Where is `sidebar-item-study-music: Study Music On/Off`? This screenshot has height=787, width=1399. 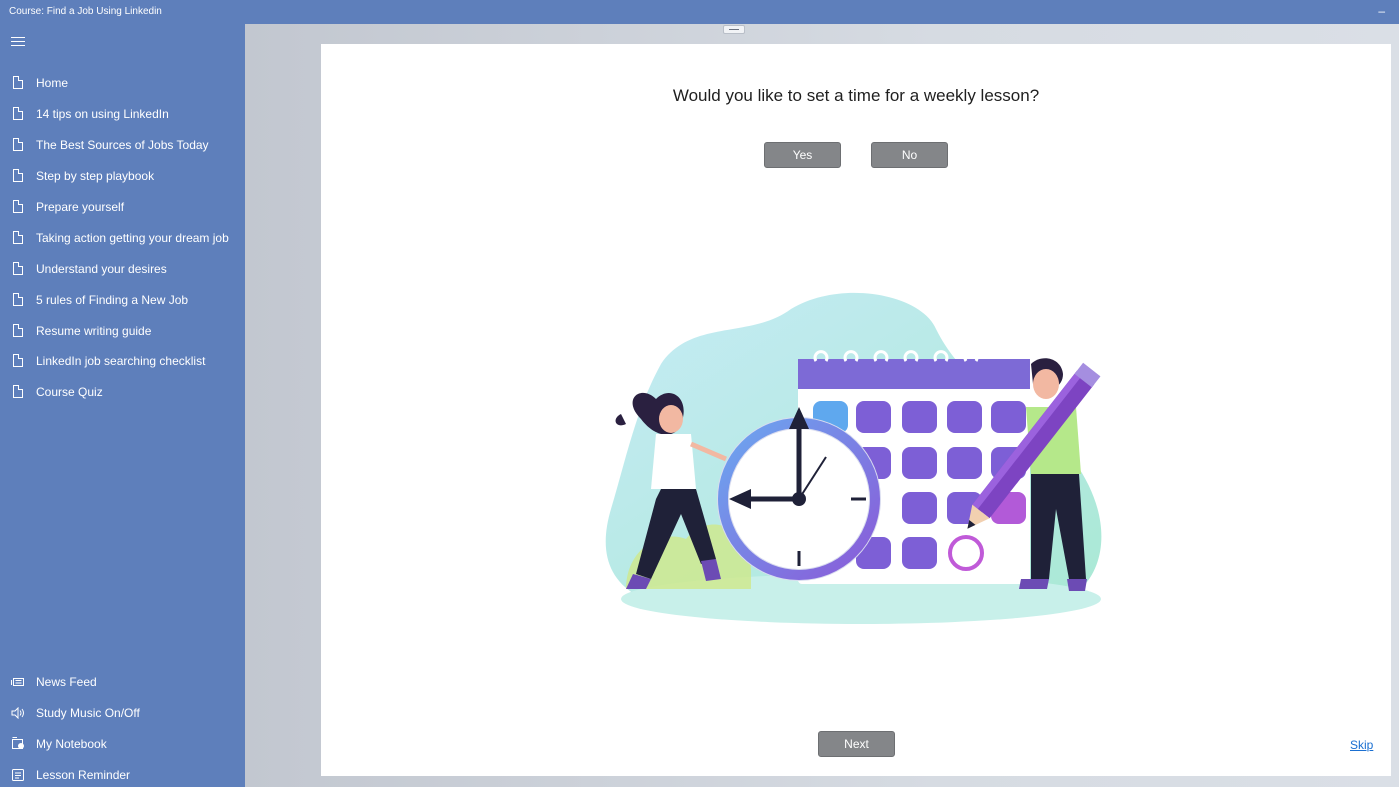
sidebar-item-study-music: Study Music On/Off is located at coordinates (122, 712).